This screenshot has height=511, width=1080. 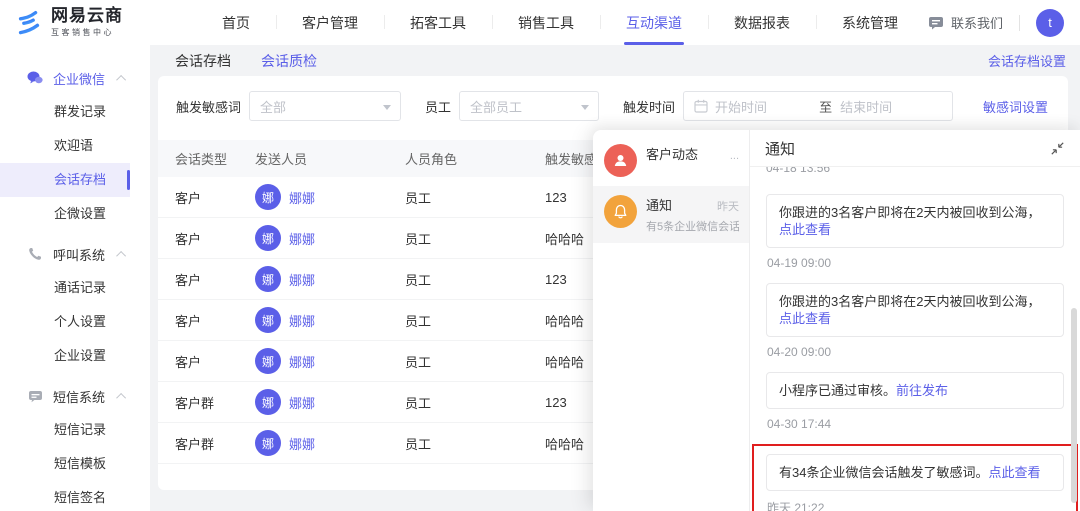 What do you see at coordinates (870, 22) in the screenshot?
I see `nav-item-system-management: 系统管理` at bounding box center [870, 22].